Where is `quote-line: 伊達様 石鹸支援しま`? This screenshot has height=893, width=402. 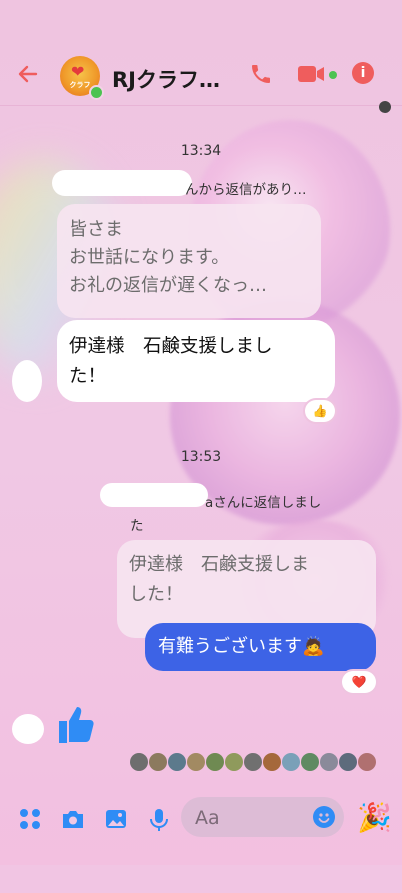 quote-line: 伊達様 石鹸支援しま is located at coordinates (219, 564).